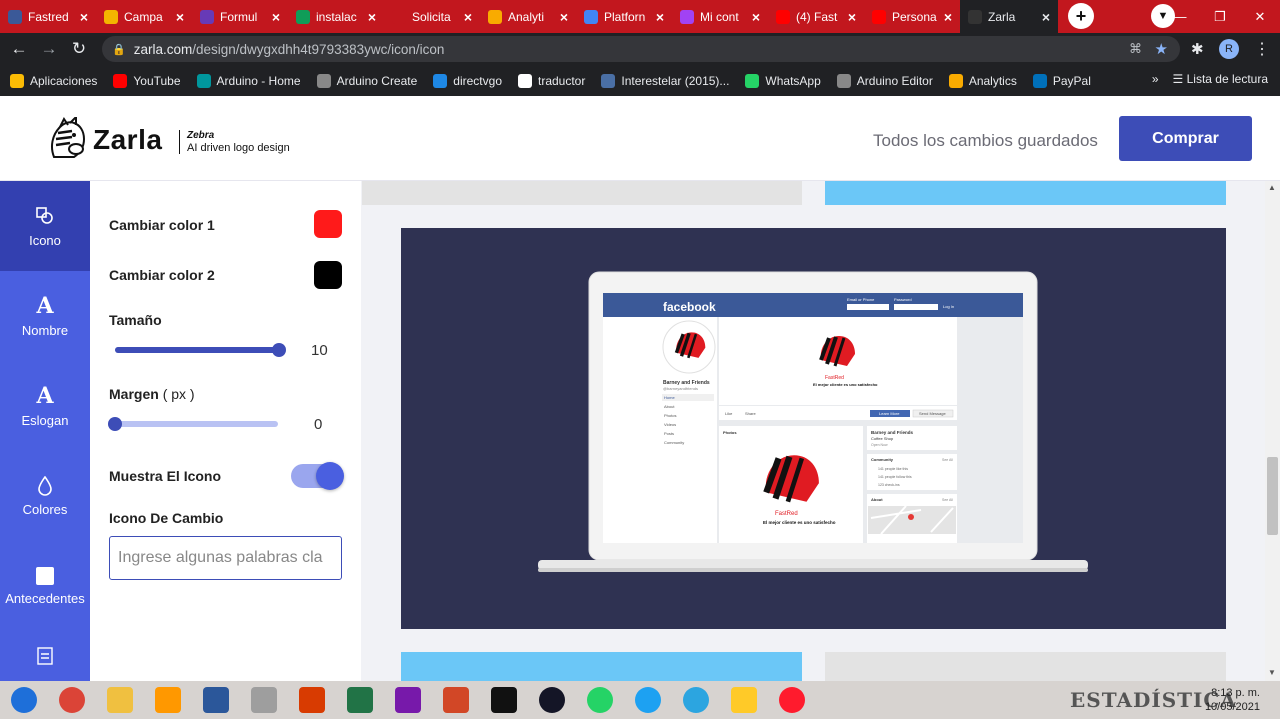 Image resolution: width=1280 pixels, height=719 pixels. What do you see at coordinates (1272, 431) in the screenshot?
I see `content-scrollbar: ▲ ▼` at bounding box center [1272, 431].